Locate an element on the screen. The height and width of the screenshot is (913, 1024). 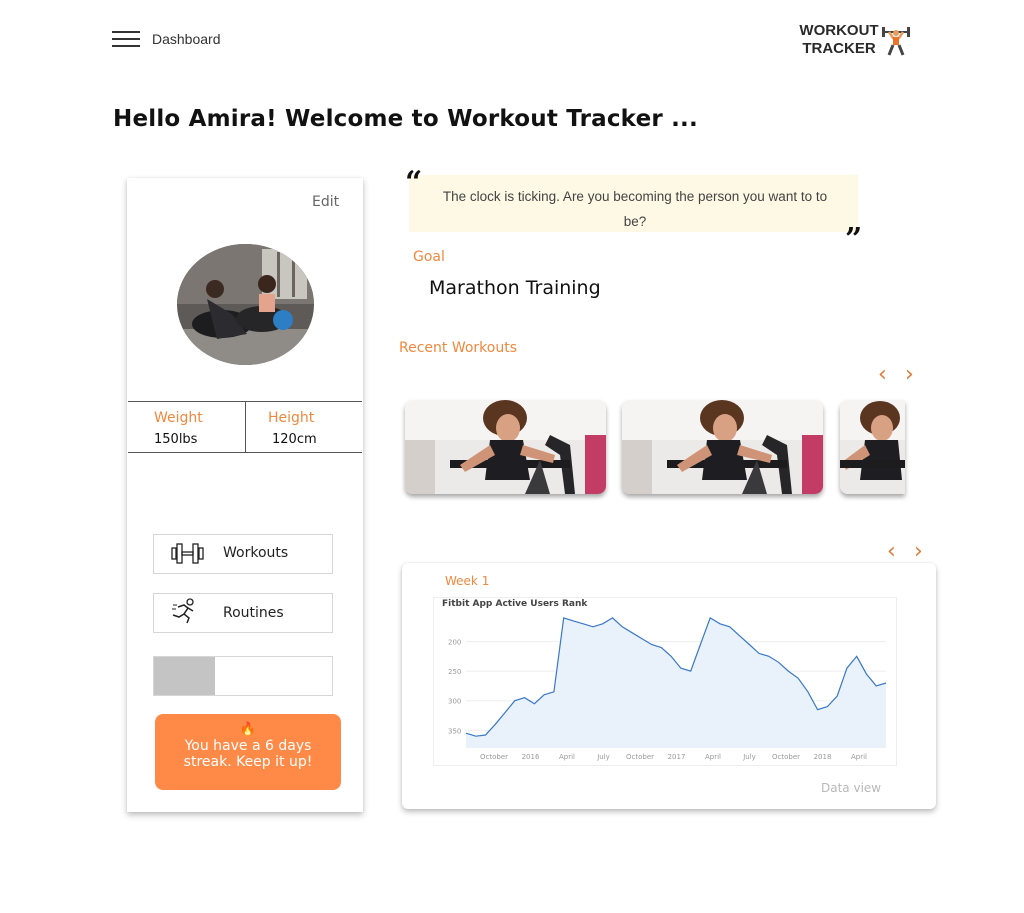
y-tick-label: 300 is located at coordinates (454, 702).